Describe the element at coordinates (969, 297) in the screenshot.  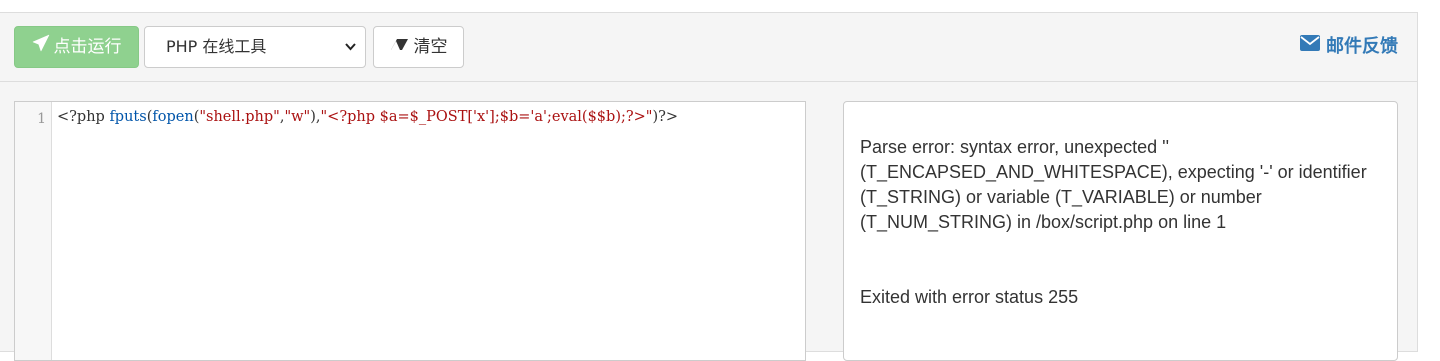
I see `output-exit-status: Exited with error status 255` at that location.